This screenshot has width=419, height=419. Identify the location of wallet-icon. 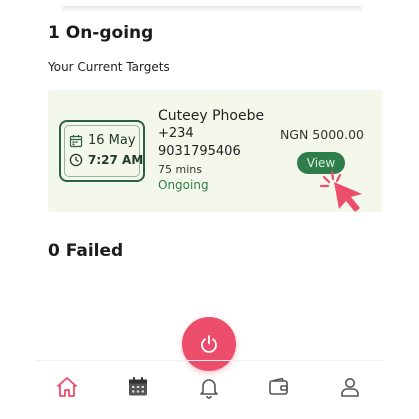
(278, 386).